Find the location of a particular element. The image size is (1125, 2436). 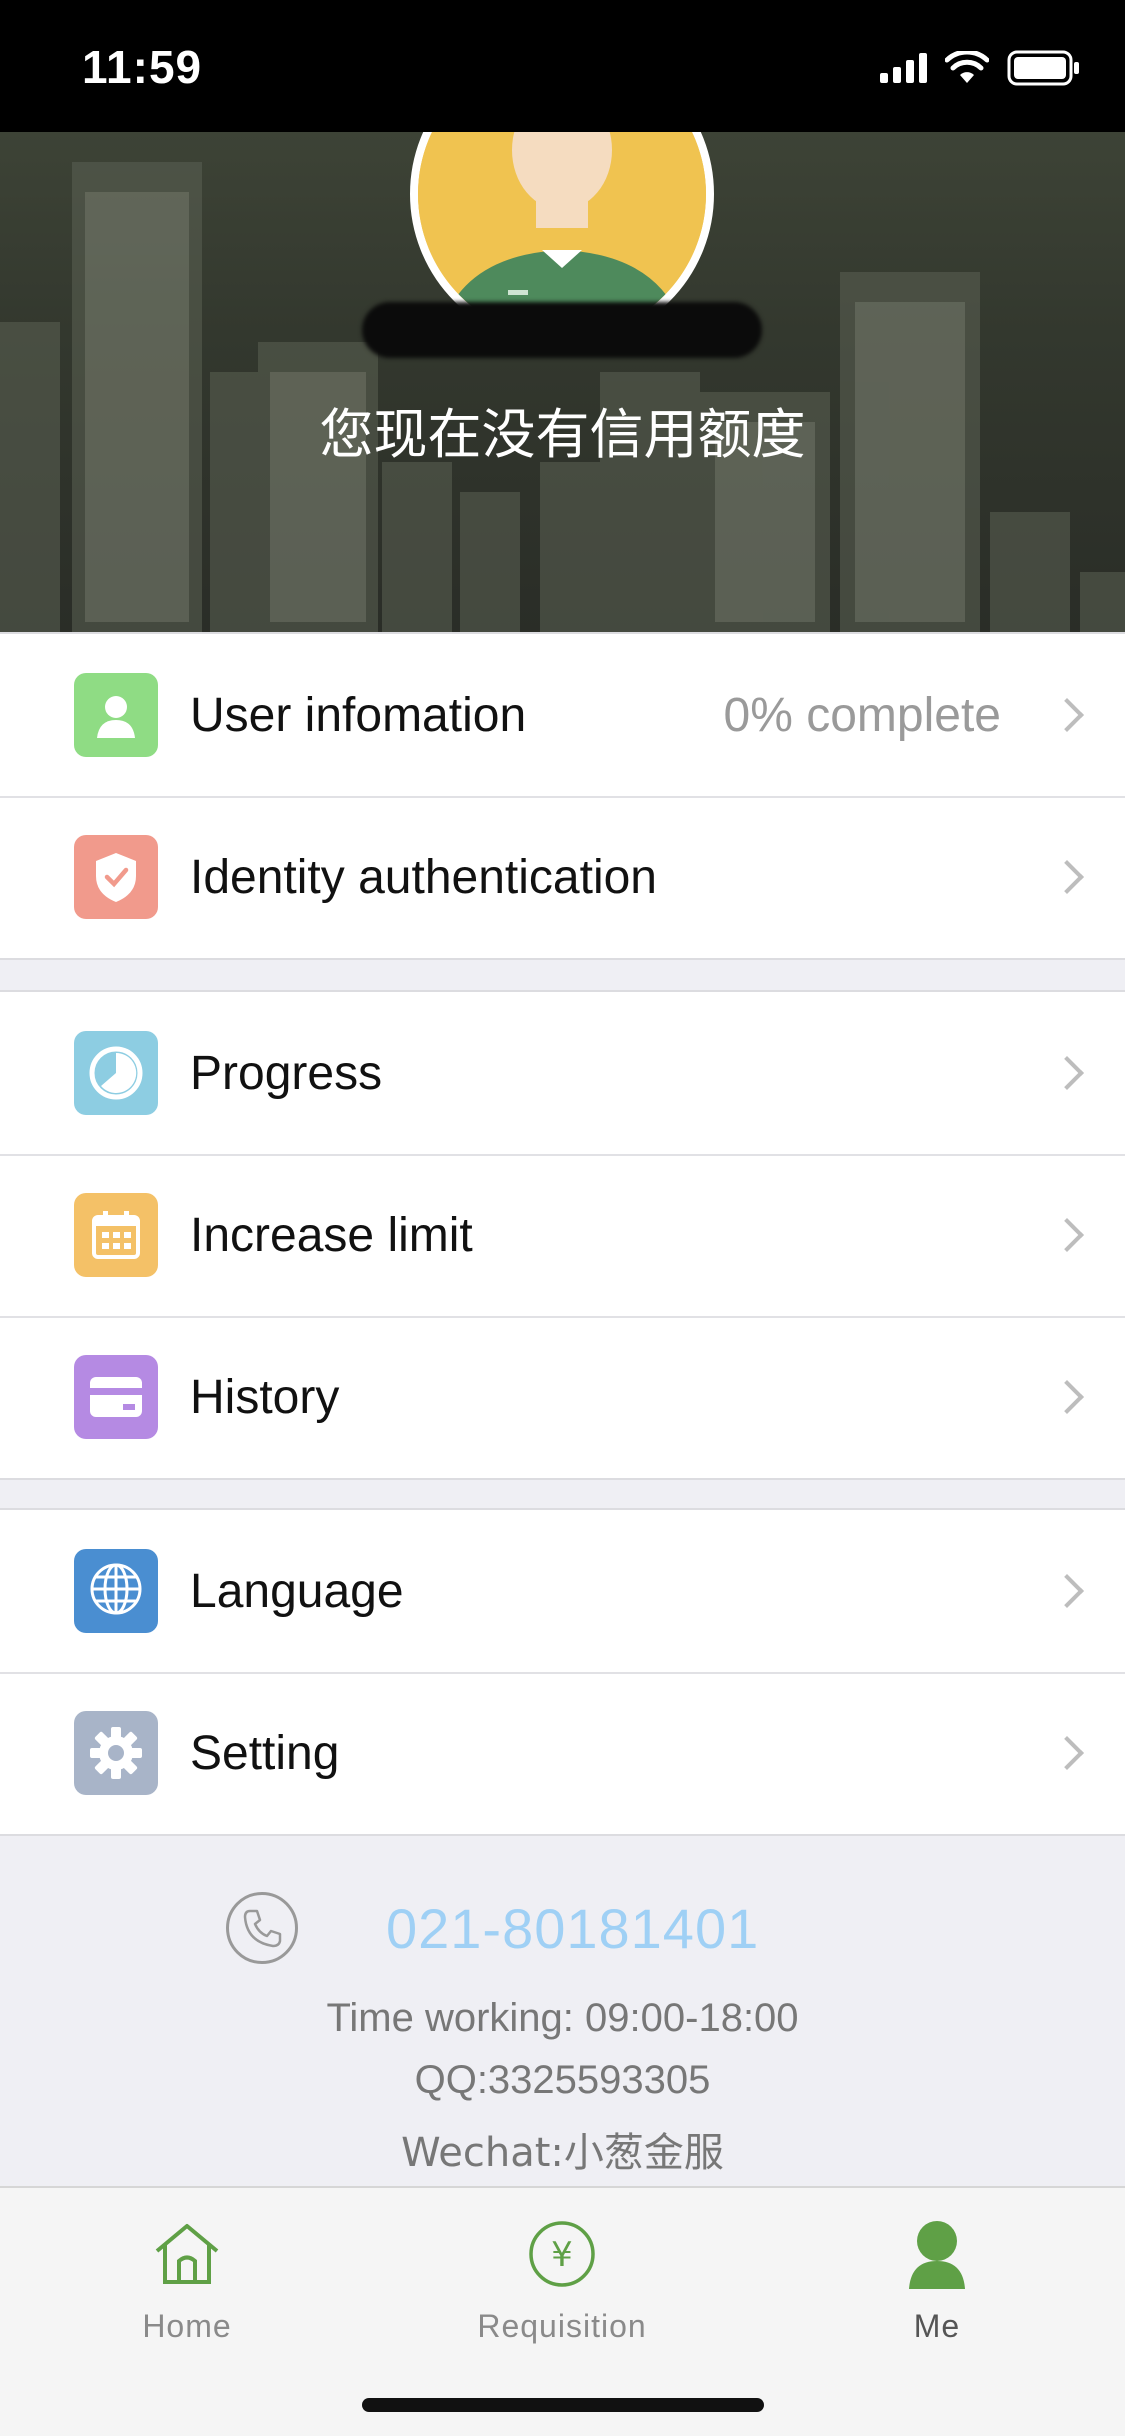

tab-requisition: ¥ Requisition is located at coordinates (562, 2279).